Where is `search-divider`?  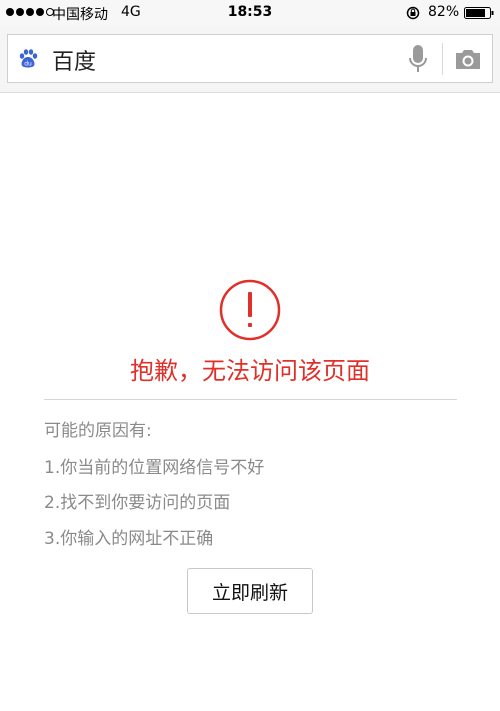
search-divider is located at coordinates (442, 59).